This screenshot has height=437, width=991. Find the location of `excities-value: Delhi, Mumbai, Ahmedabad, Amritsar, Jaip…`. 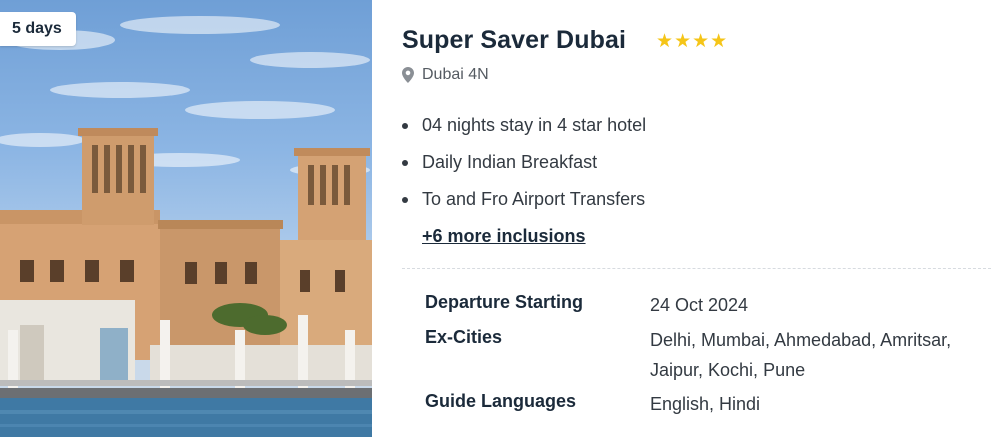

excities-value: Delhi, Mumbai, Ahmedabad, Amritsar, Jaip… is located at coordinates (801, 355).